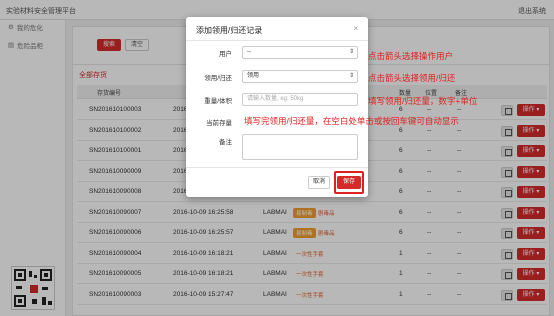 This screenshot has height=316, width=554. Describe the element at coordinates (423, 101) in the screenshot. I see `annotation-quantity: 填写领用/归还量，数字+单位` at that location.